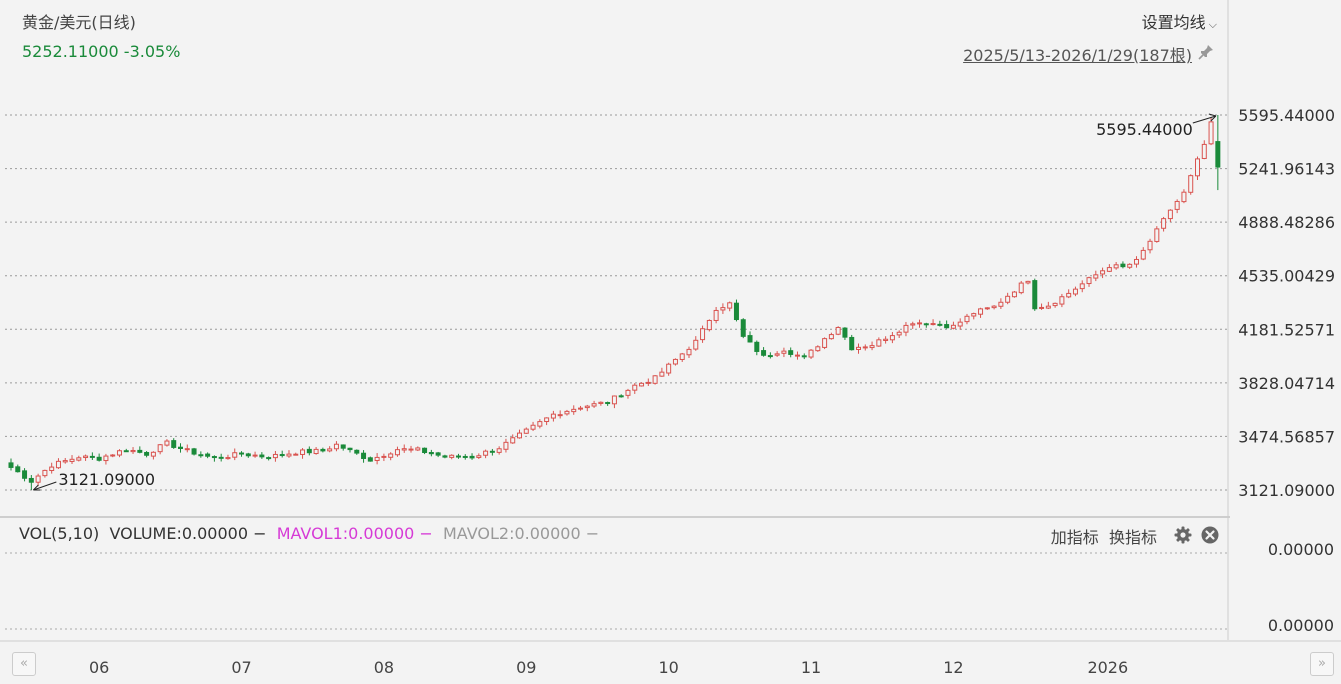  What do you see at coordinates (1107, 667) in the screenshot?
I see `month-tick-label: 2026` at bounding box center [1107, 667].